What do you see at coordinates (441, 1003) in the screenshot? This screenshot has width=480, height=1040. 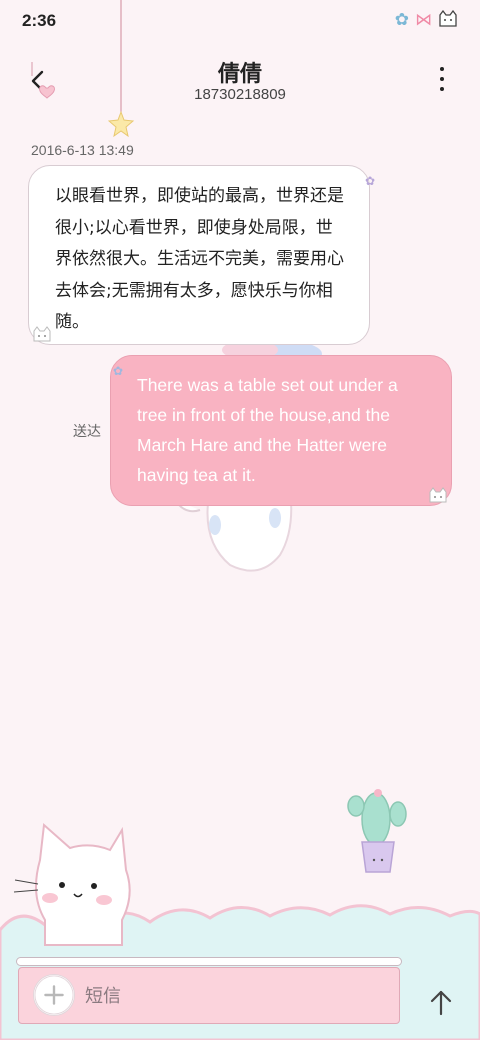 I see `send-button` at bounding box center [441, 1003].